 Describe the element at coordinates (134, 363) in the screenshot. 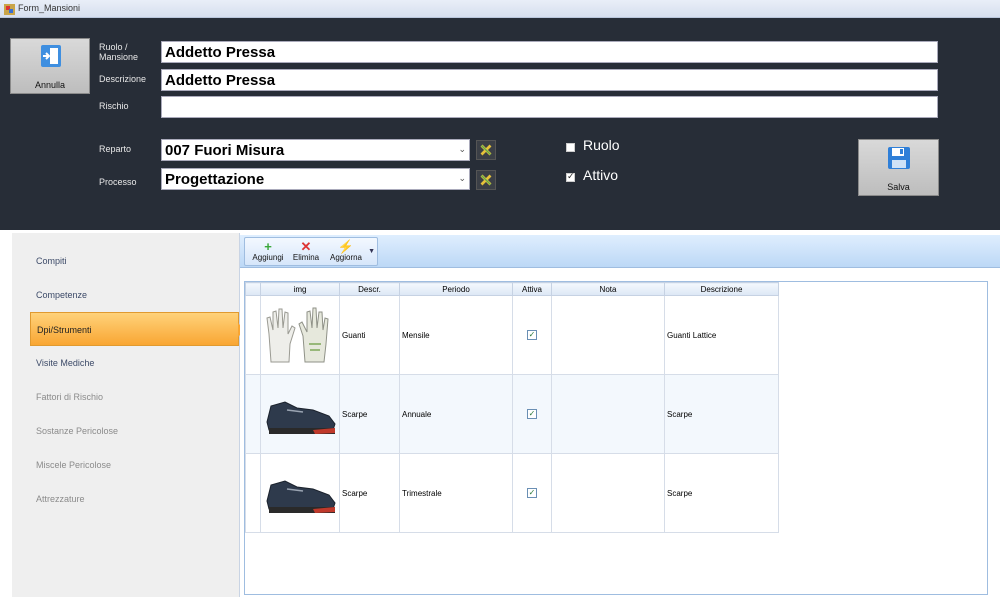

I see `sidebar-item-visite-mediche: Visite Mediche` at that location.